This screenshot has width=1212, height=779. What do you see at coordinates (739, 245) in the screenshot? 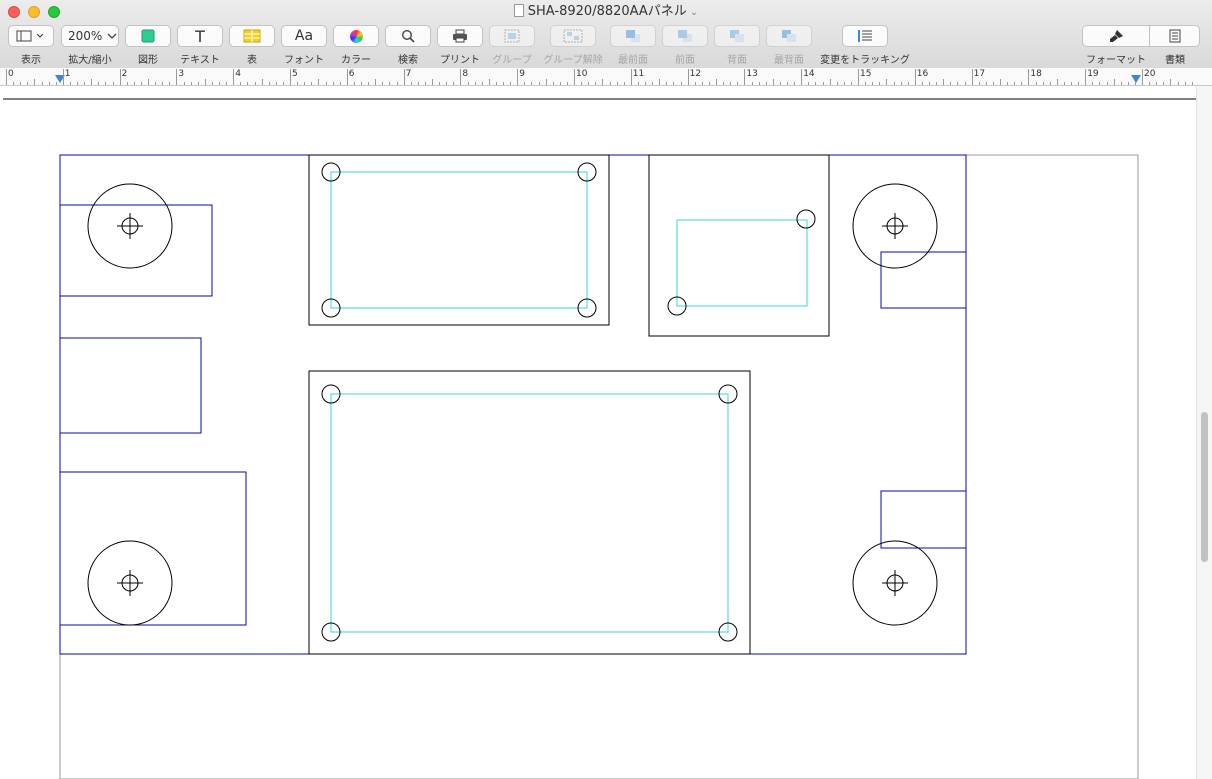
I see `cutout-top-right` at bounding box center [739, 245].